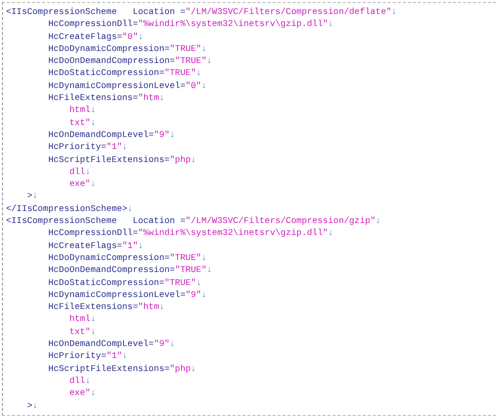  I want to click on code-line: HcCreateFlags="1"↓, so click(95, 246).